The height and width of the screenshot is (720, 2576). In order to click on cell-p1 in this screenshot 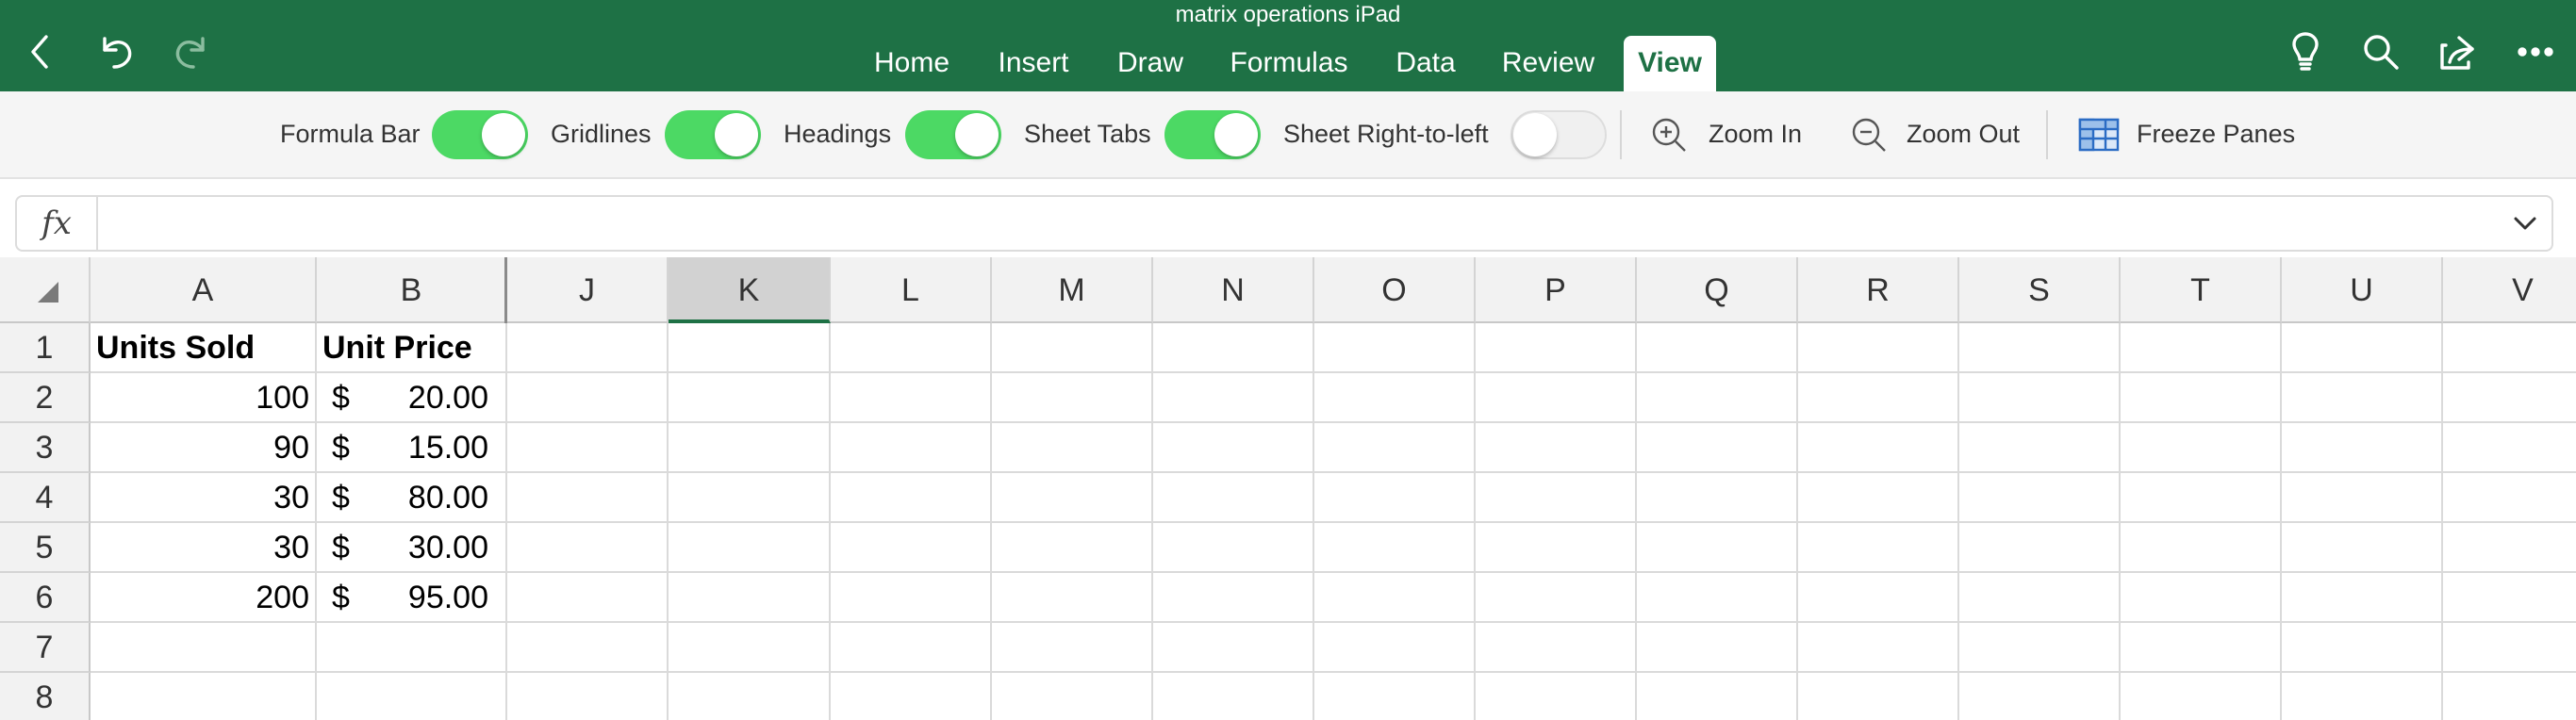, I will do `click(1556, 348)`.